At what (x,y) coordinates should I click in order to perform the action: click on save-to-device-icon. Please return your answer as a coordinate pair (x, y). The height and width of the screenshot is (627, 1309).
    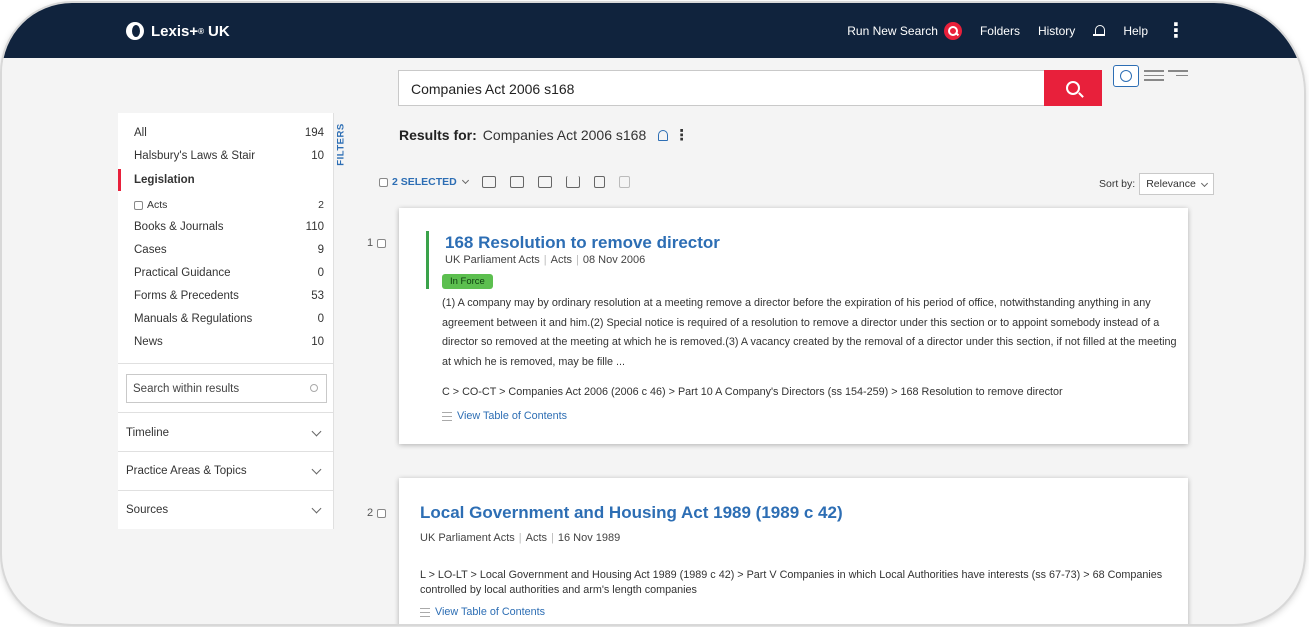
    Looking at the image, I should click on (599, 182).